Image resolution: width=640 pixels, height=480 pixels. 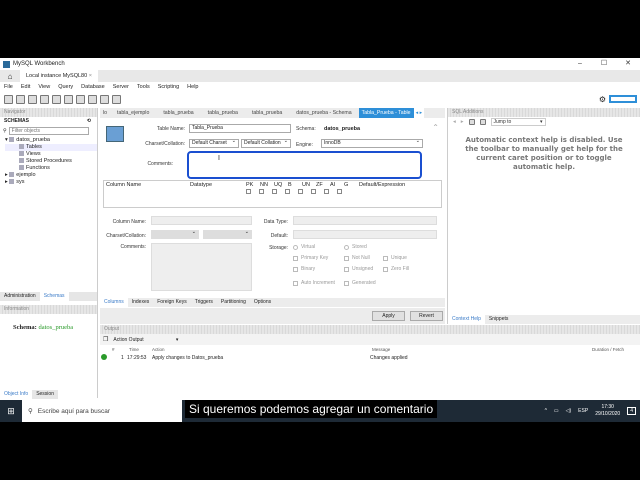 What do you see at coordinates (8, 87) in the screenshot?
I see `menu-file: File` at bounding box center [8, 87].